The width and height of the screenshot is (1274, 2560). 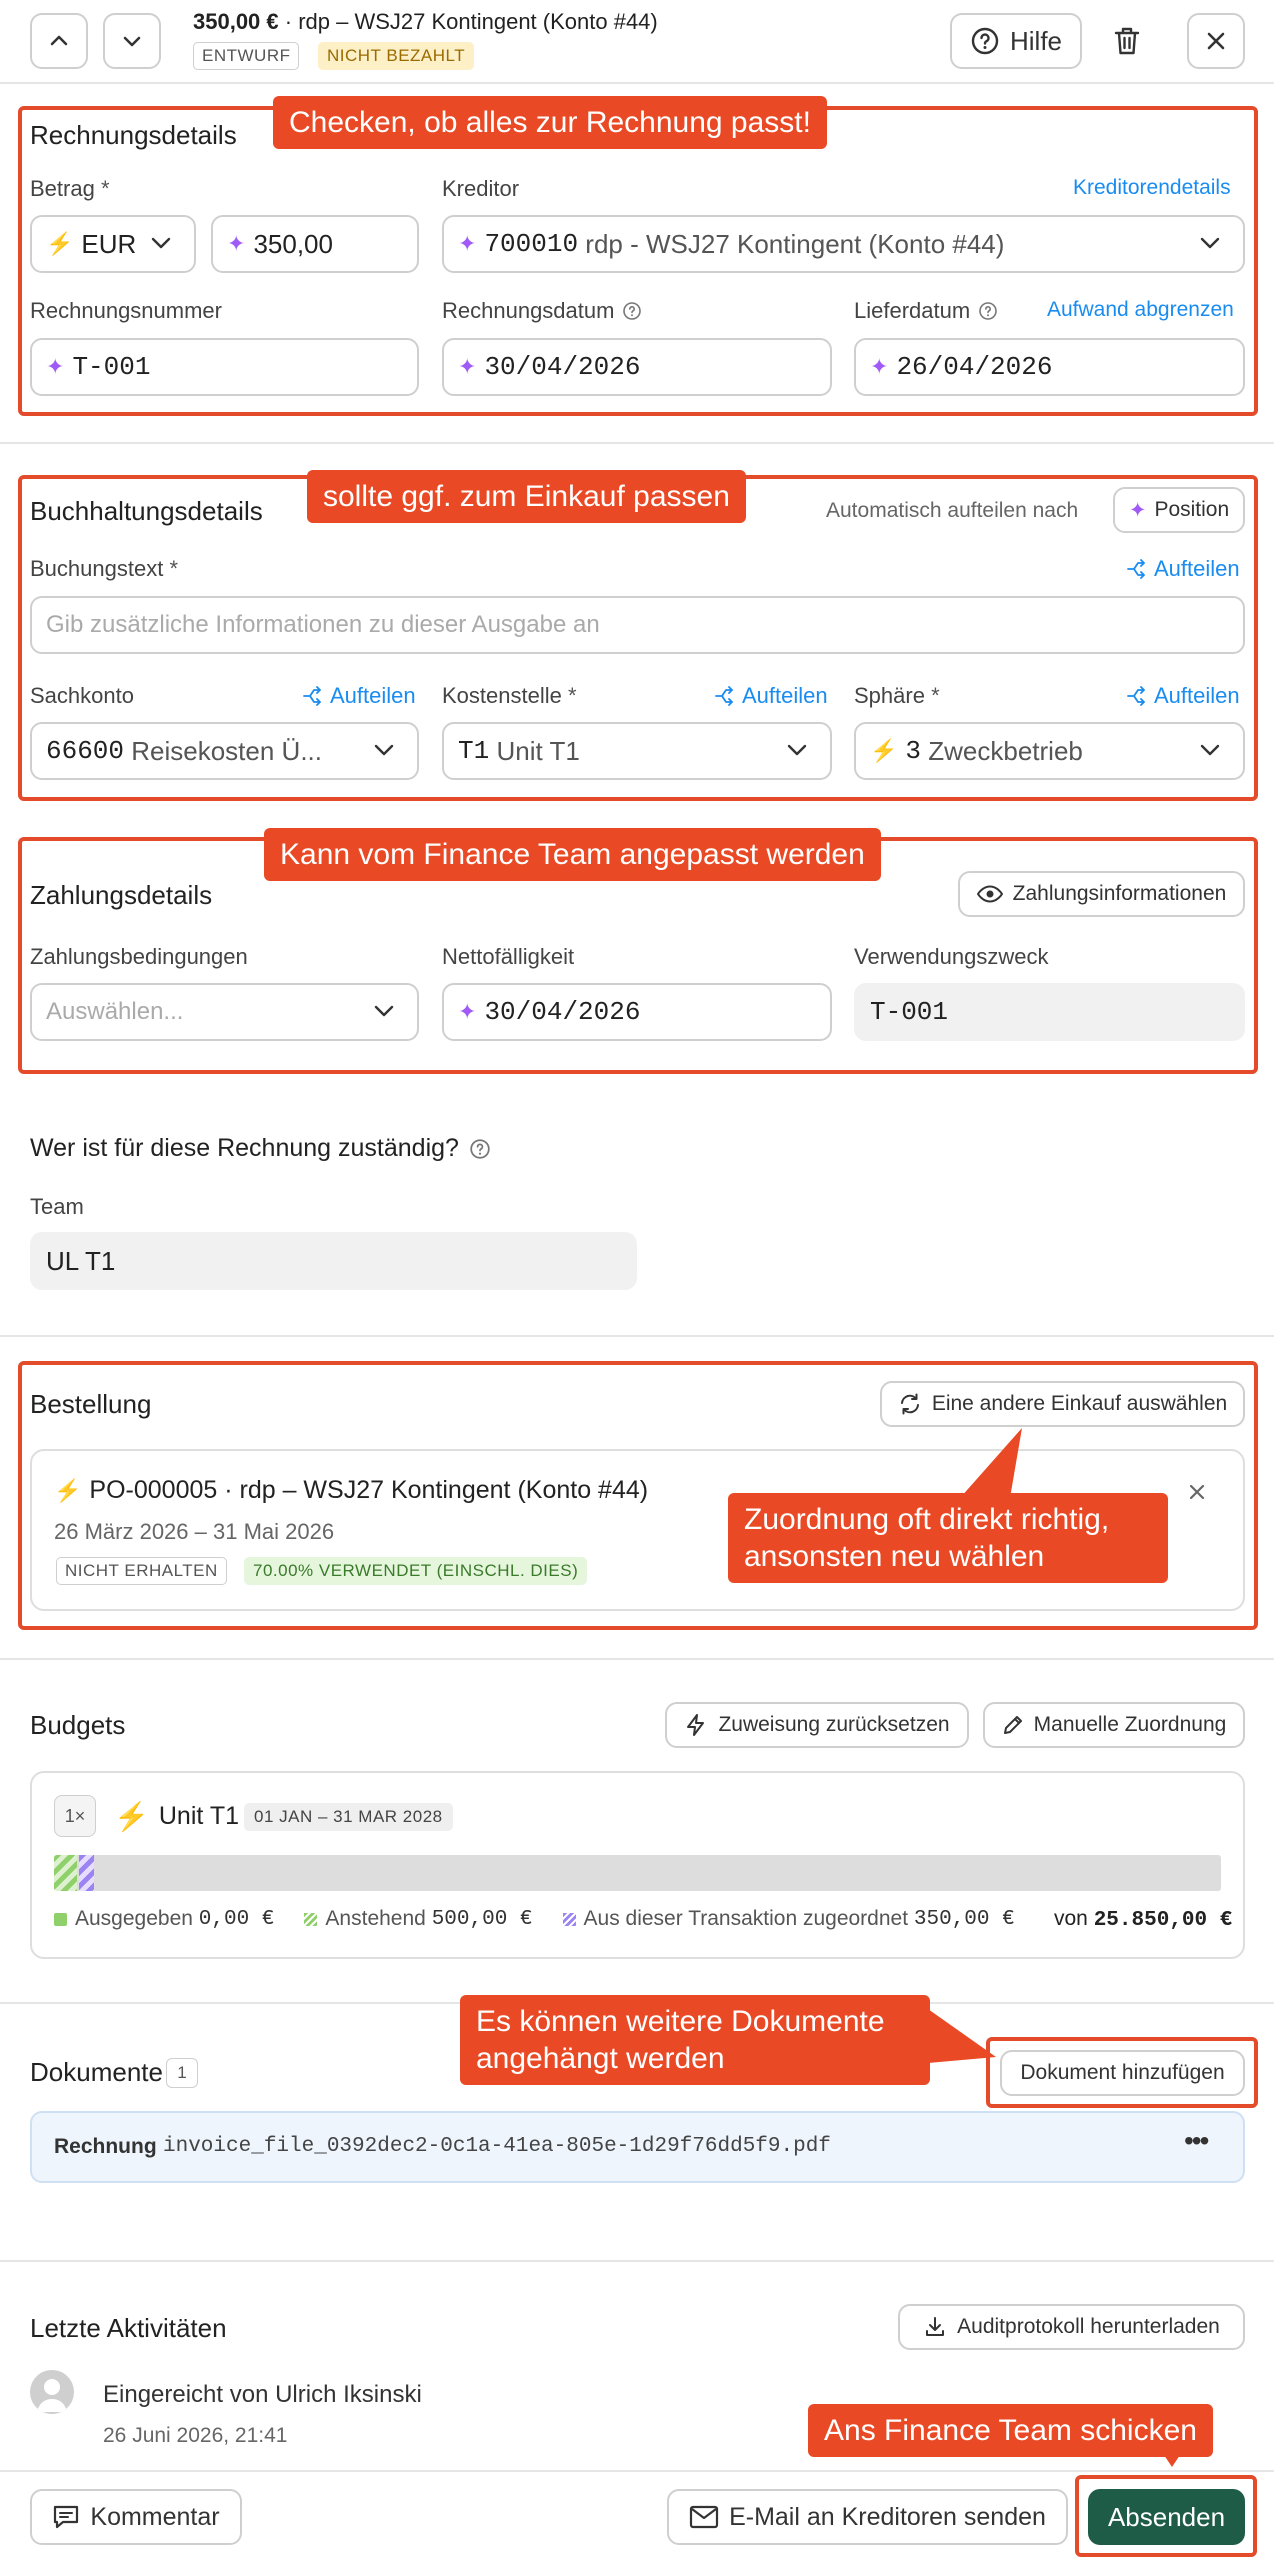 I want to click on cost-center-split-link: Aufteilen, so click(x=771, y=696).